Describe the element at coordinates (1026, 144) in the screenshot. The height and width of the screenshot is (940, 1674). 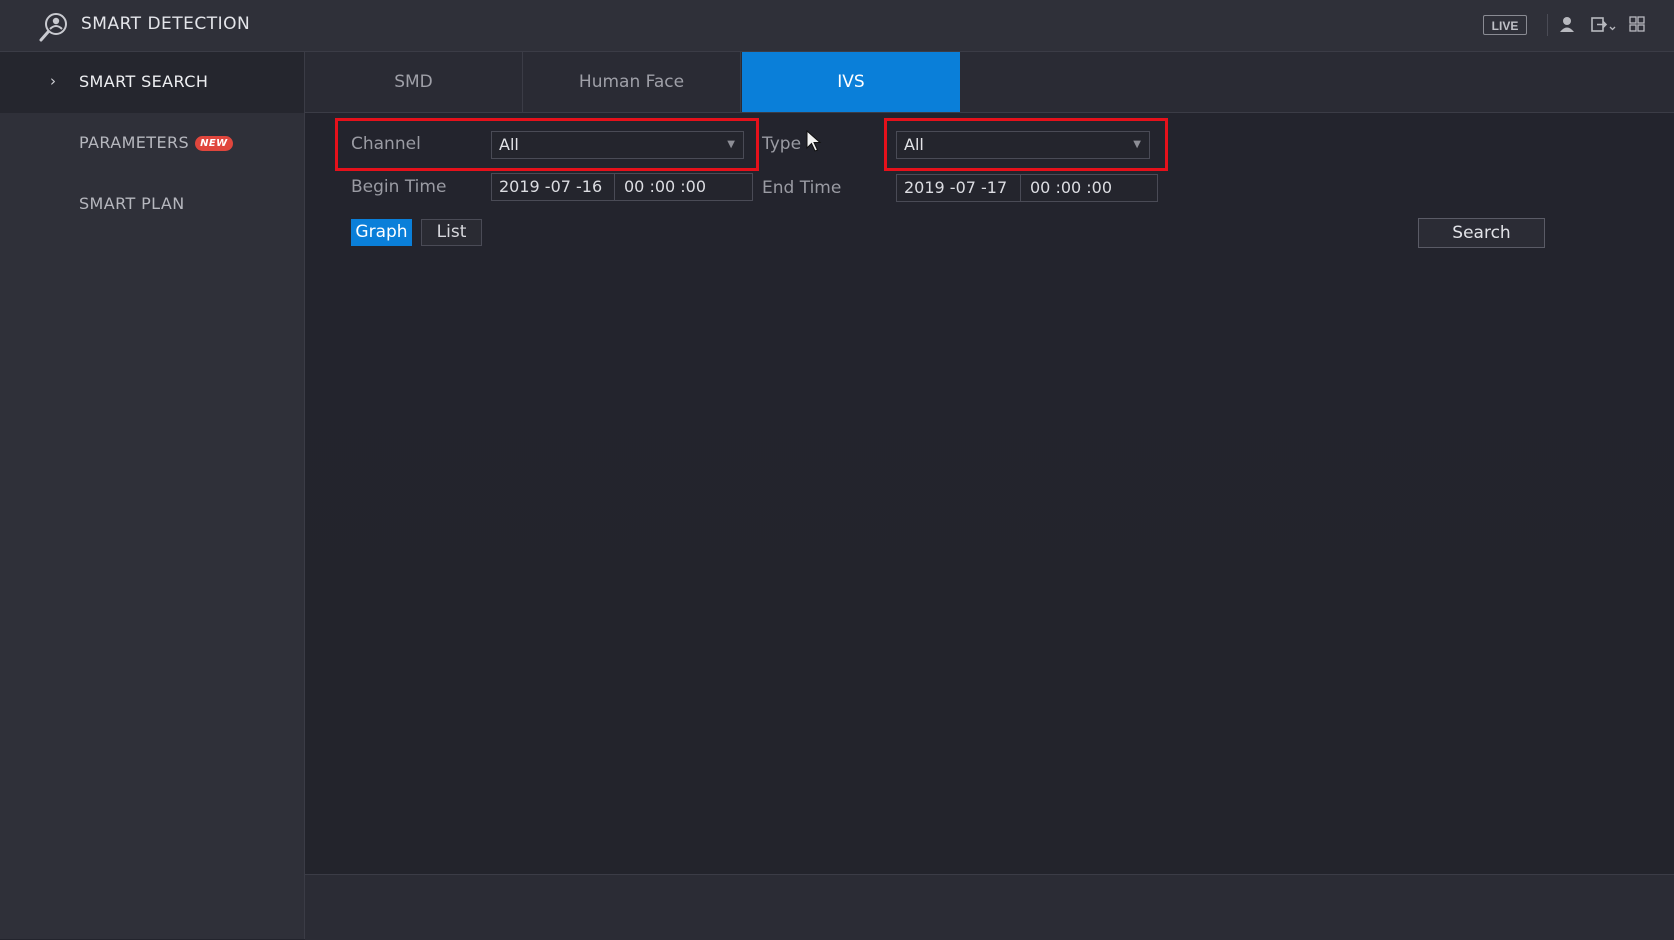
I see `type-highlight-box` at that location.